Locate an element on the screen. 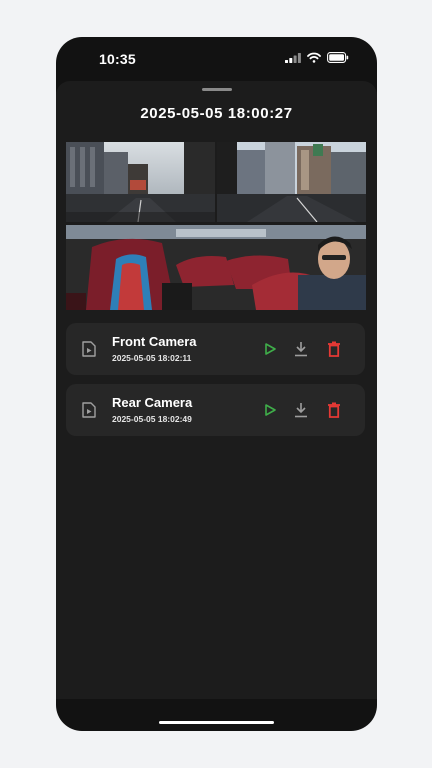 The image size is (432, 768). file-date: 2025-05-05 18:02:11 is located at coordinates (152, 358).